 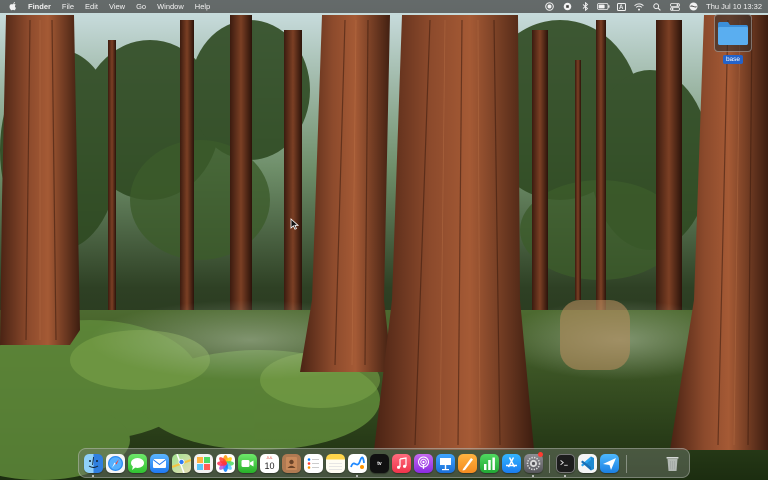 I want to click on menu-file: File, so click(x=68, y=6).